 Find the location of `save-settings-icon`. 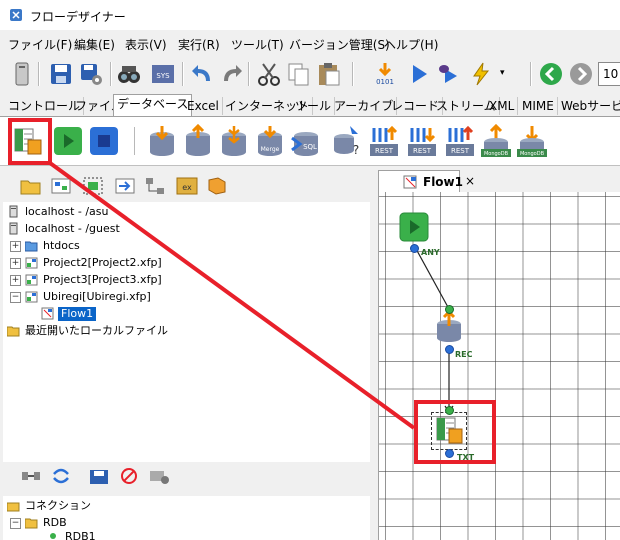

save-settings-icon is located at coordinates (91, 74).